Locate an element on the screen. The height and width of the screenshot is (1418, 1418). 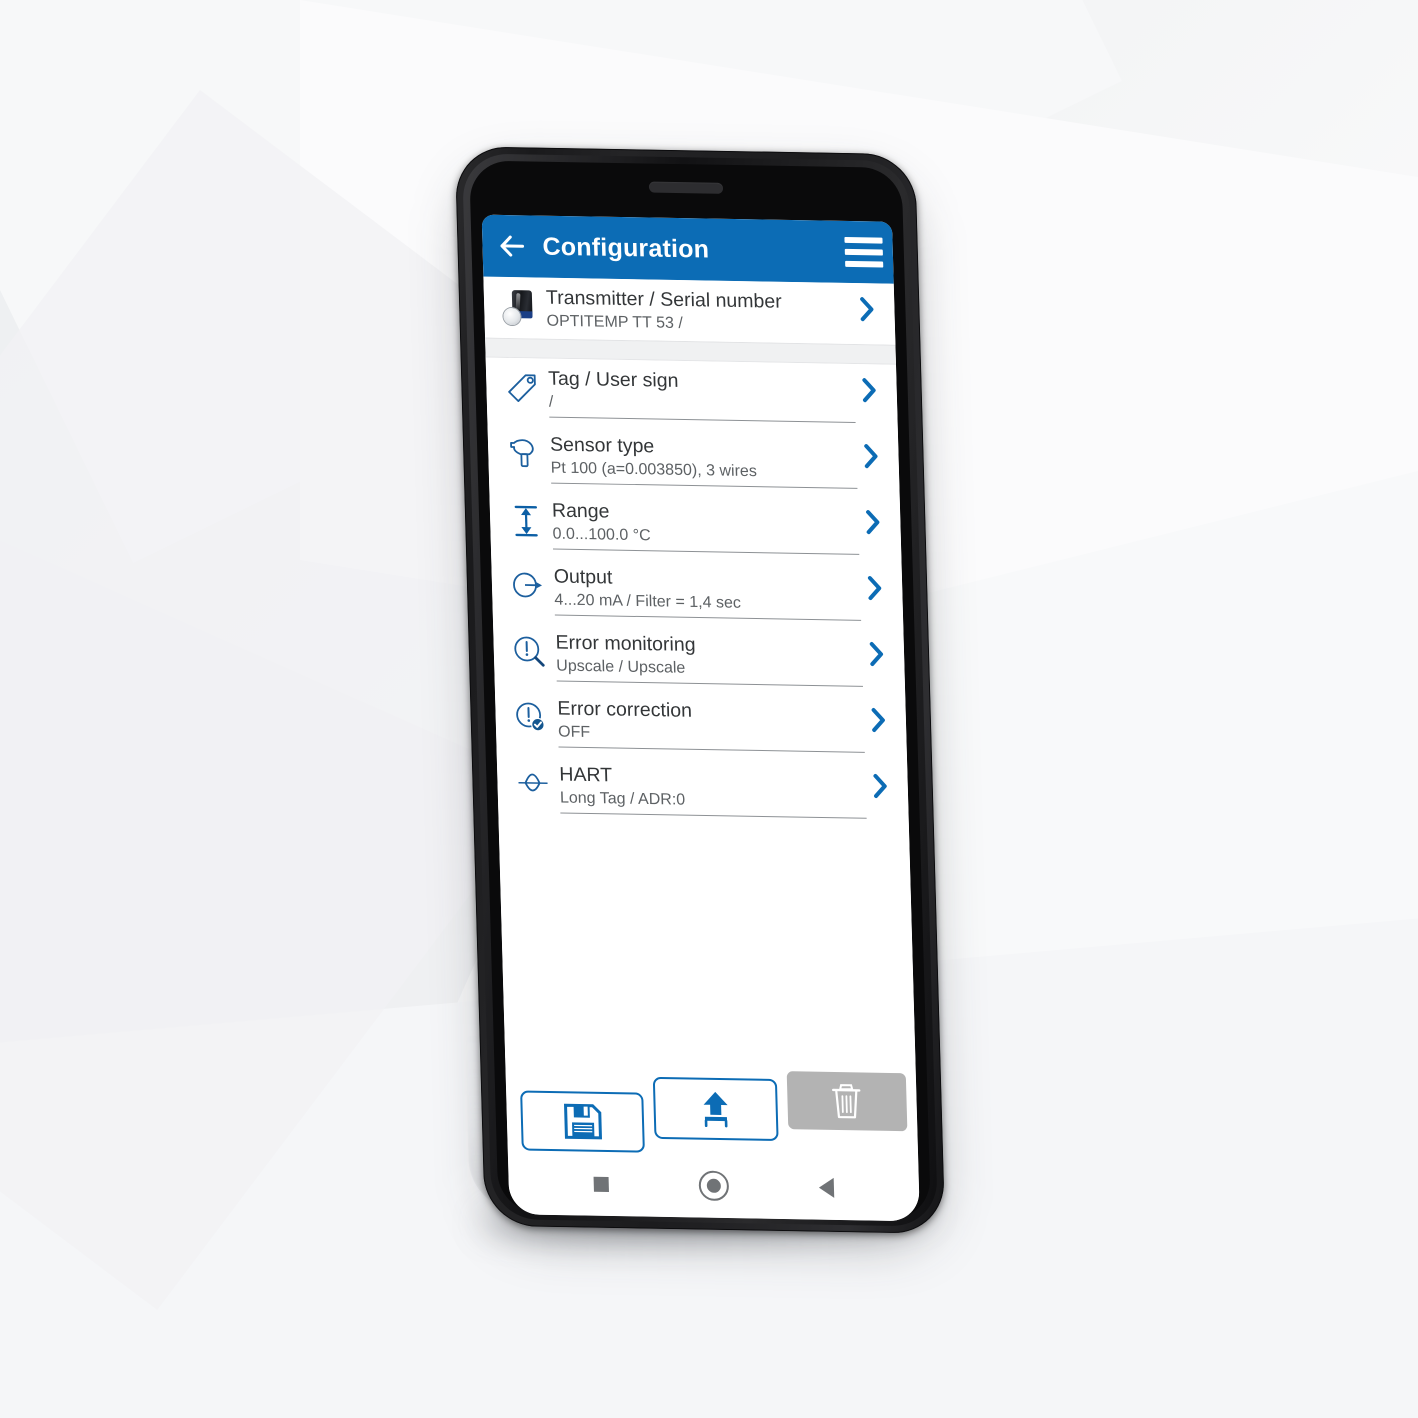
list-item-value: 4...20 mA / Filter = 1,4 sec is located at coordinates (648, 601).